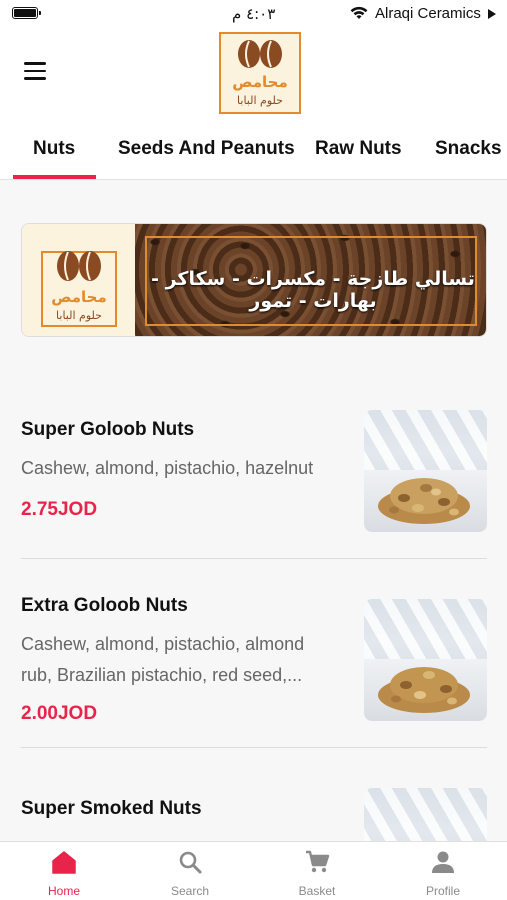  Describe the element at coordinates (318, 861) in the screenshot. I see `cart-icon` at that location.